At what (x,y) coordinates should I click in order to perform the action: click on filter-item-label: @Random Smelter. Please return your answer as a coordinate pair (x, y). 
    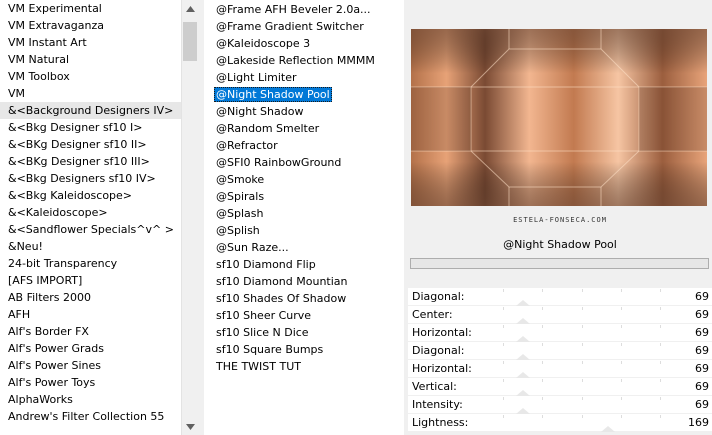
    Looking at the image, I should click on (268, 128).